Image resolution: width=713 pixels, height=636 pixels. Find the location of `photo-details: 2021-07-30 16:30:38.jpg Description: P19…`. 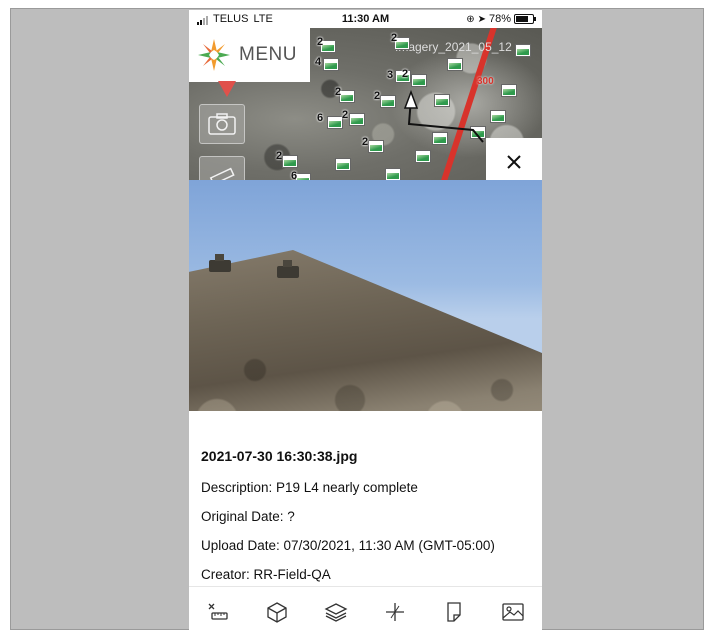

photo-details: 2021-07-30 16:30:38.jpg Description: P19… is located at coordinates (366, 522).